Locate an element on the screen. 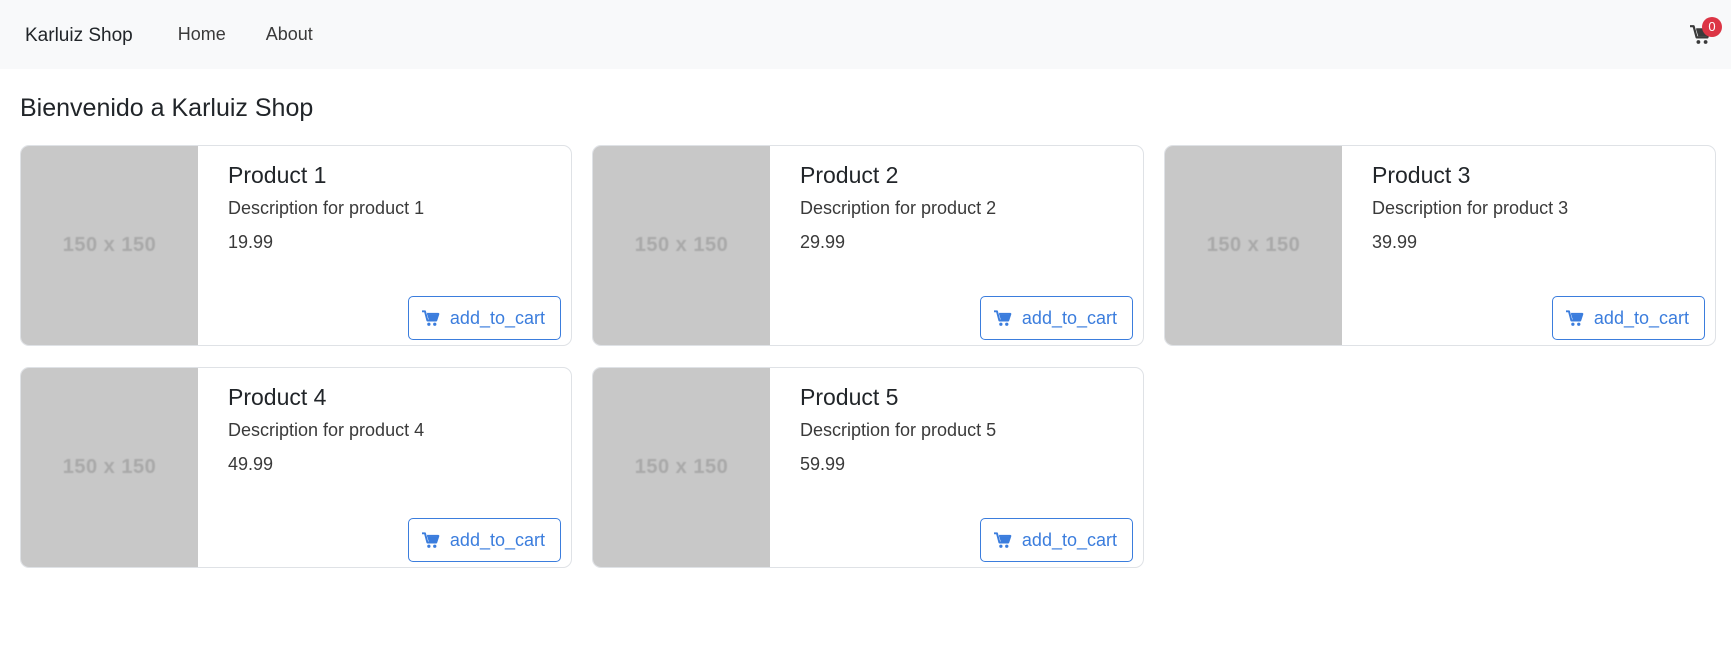  cart-button: 0 is located at coordinates (1706, 32).